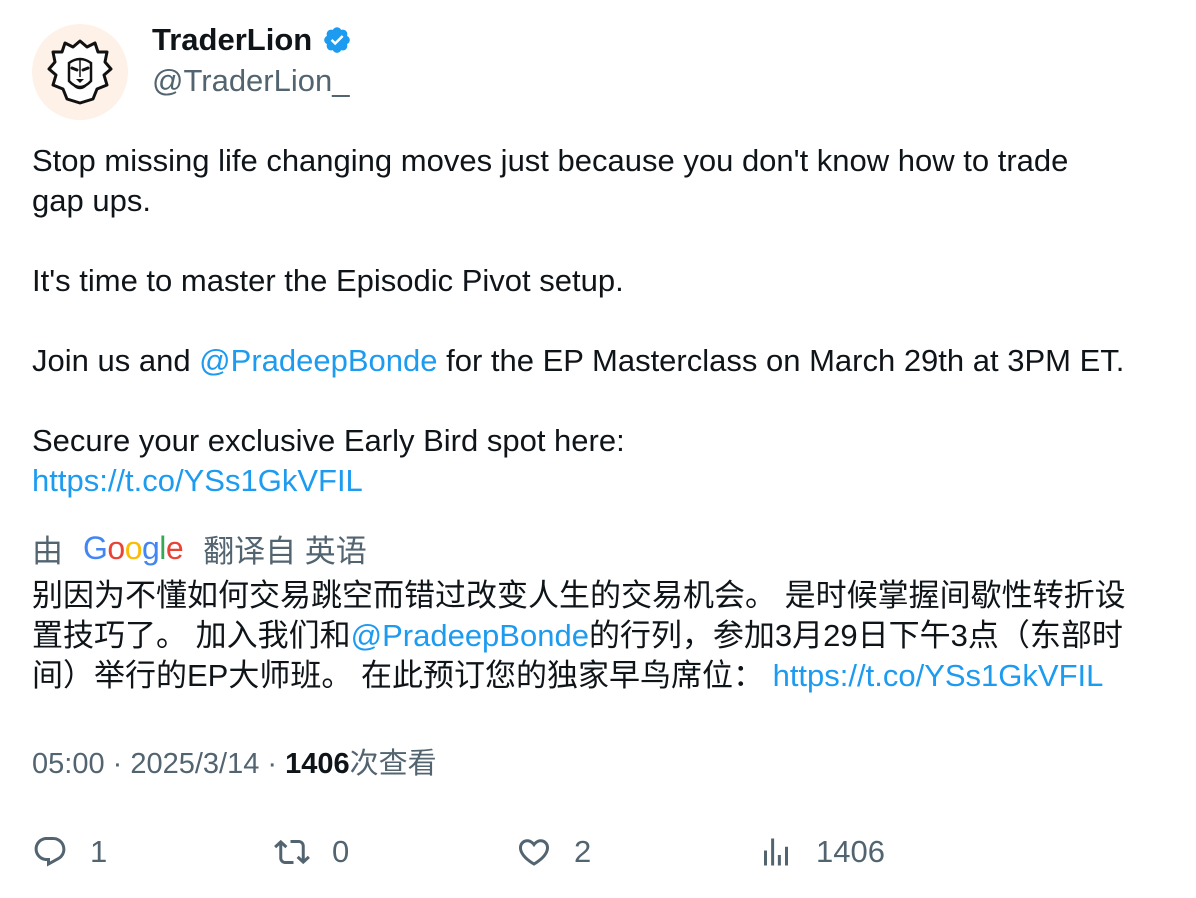 The image size is (1196, 898). What do you see at coordinates (232, 40) in the screenshot?
I see `author-display-name: TraderLion` at bounding box center [232, 40].